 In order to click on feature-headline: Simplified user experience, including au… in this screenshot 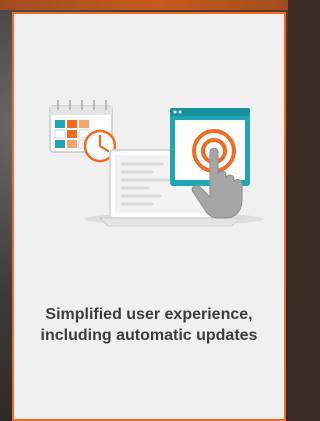, I will do `click(149, 325)`.